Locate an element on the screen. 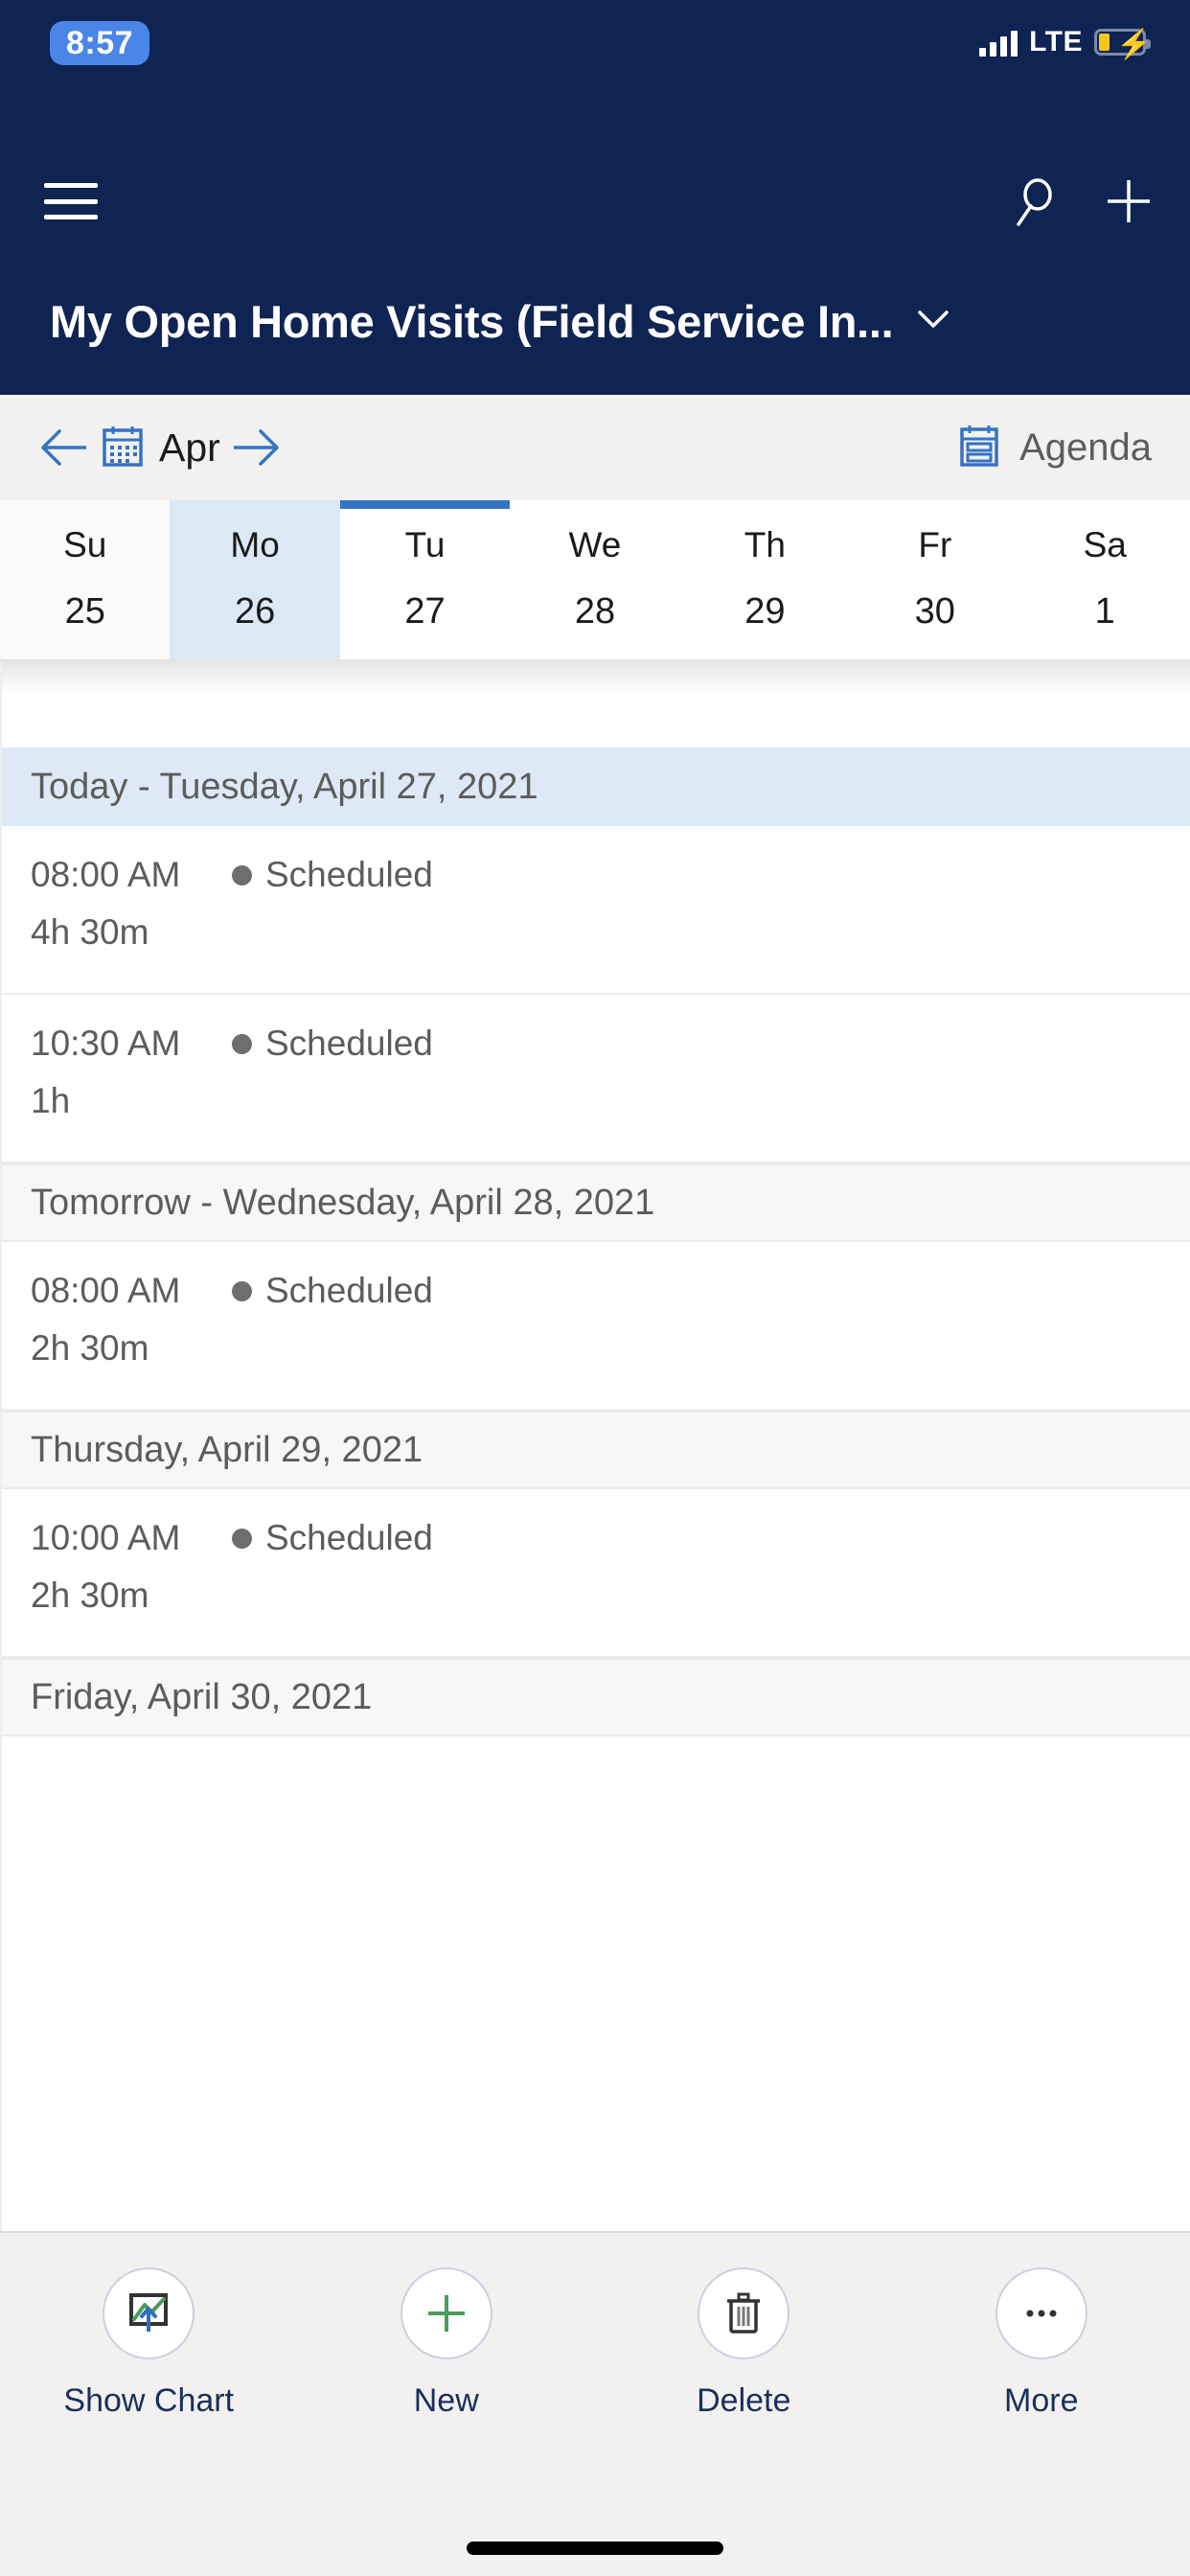 The image size is (1190, 2576). agenda-section-header: Thursday, April 29, 2021 is located at coordinates (596, 1450).